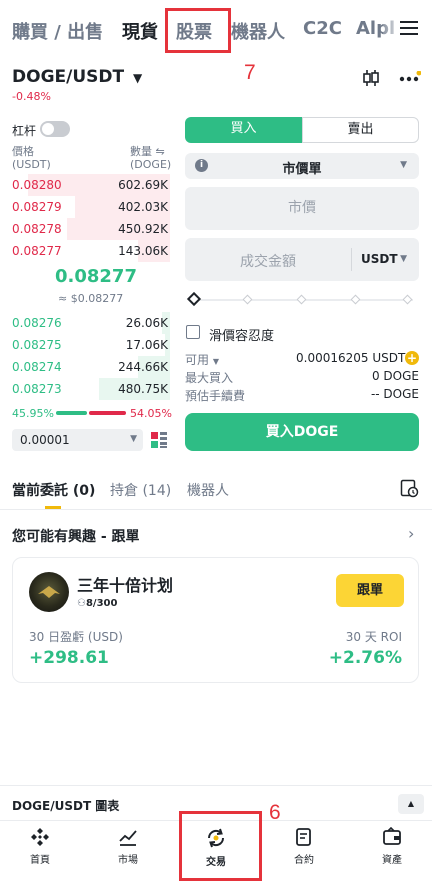  What do you see at coordinates (81, 603) in the screenshot?
I see `people-icon: ⚇` at bounding box center [81, 603].